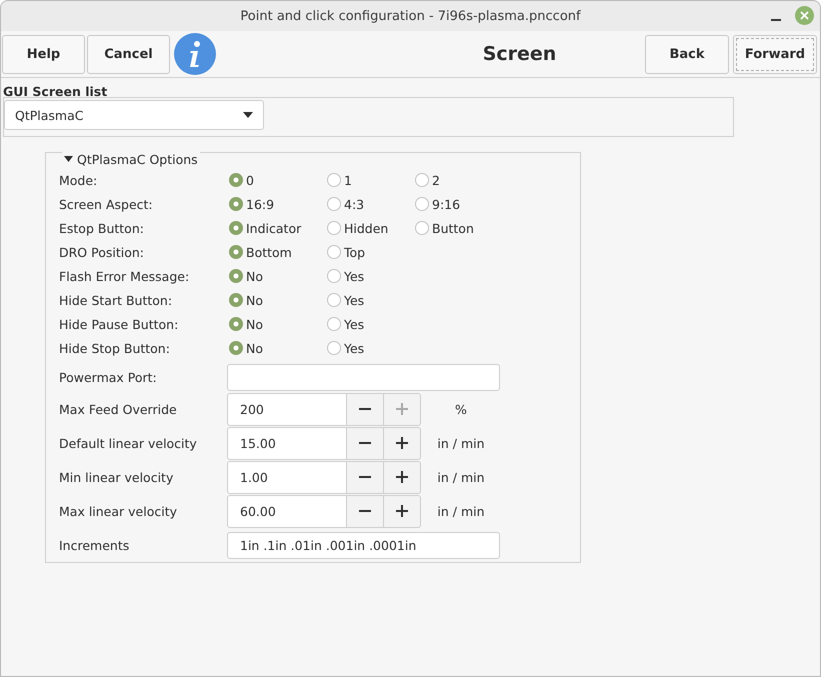 The width and height of the screenshot is (821, 677). What do you see at coordinates (106, 204) in the screenshot?
I see `option-label: Screen Aspect:` at bounding box center [106, 204].